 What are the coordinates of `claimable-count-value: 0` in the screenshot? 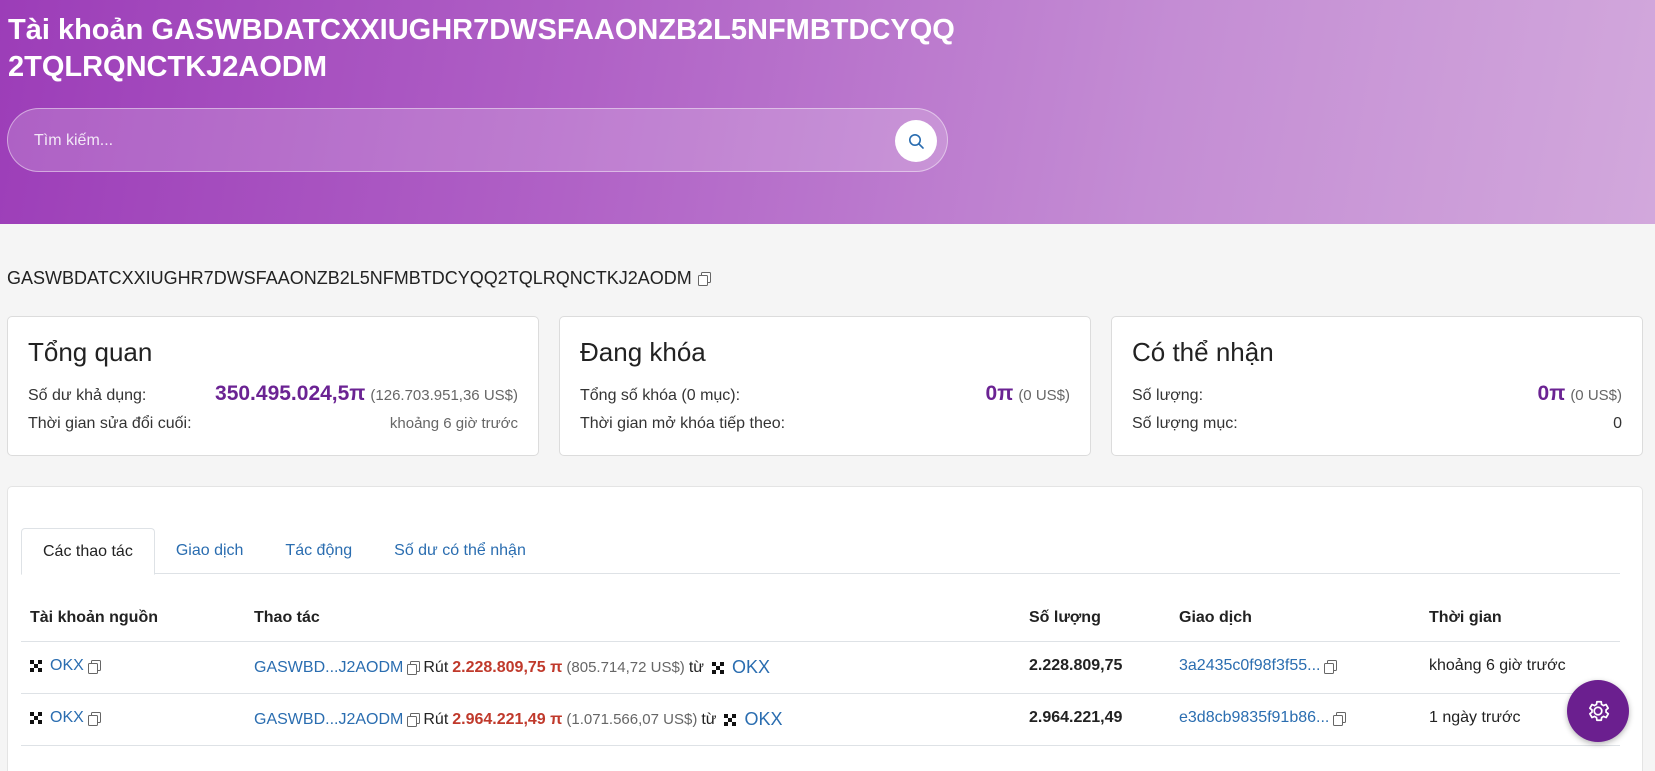 It's located at (1617, 423).